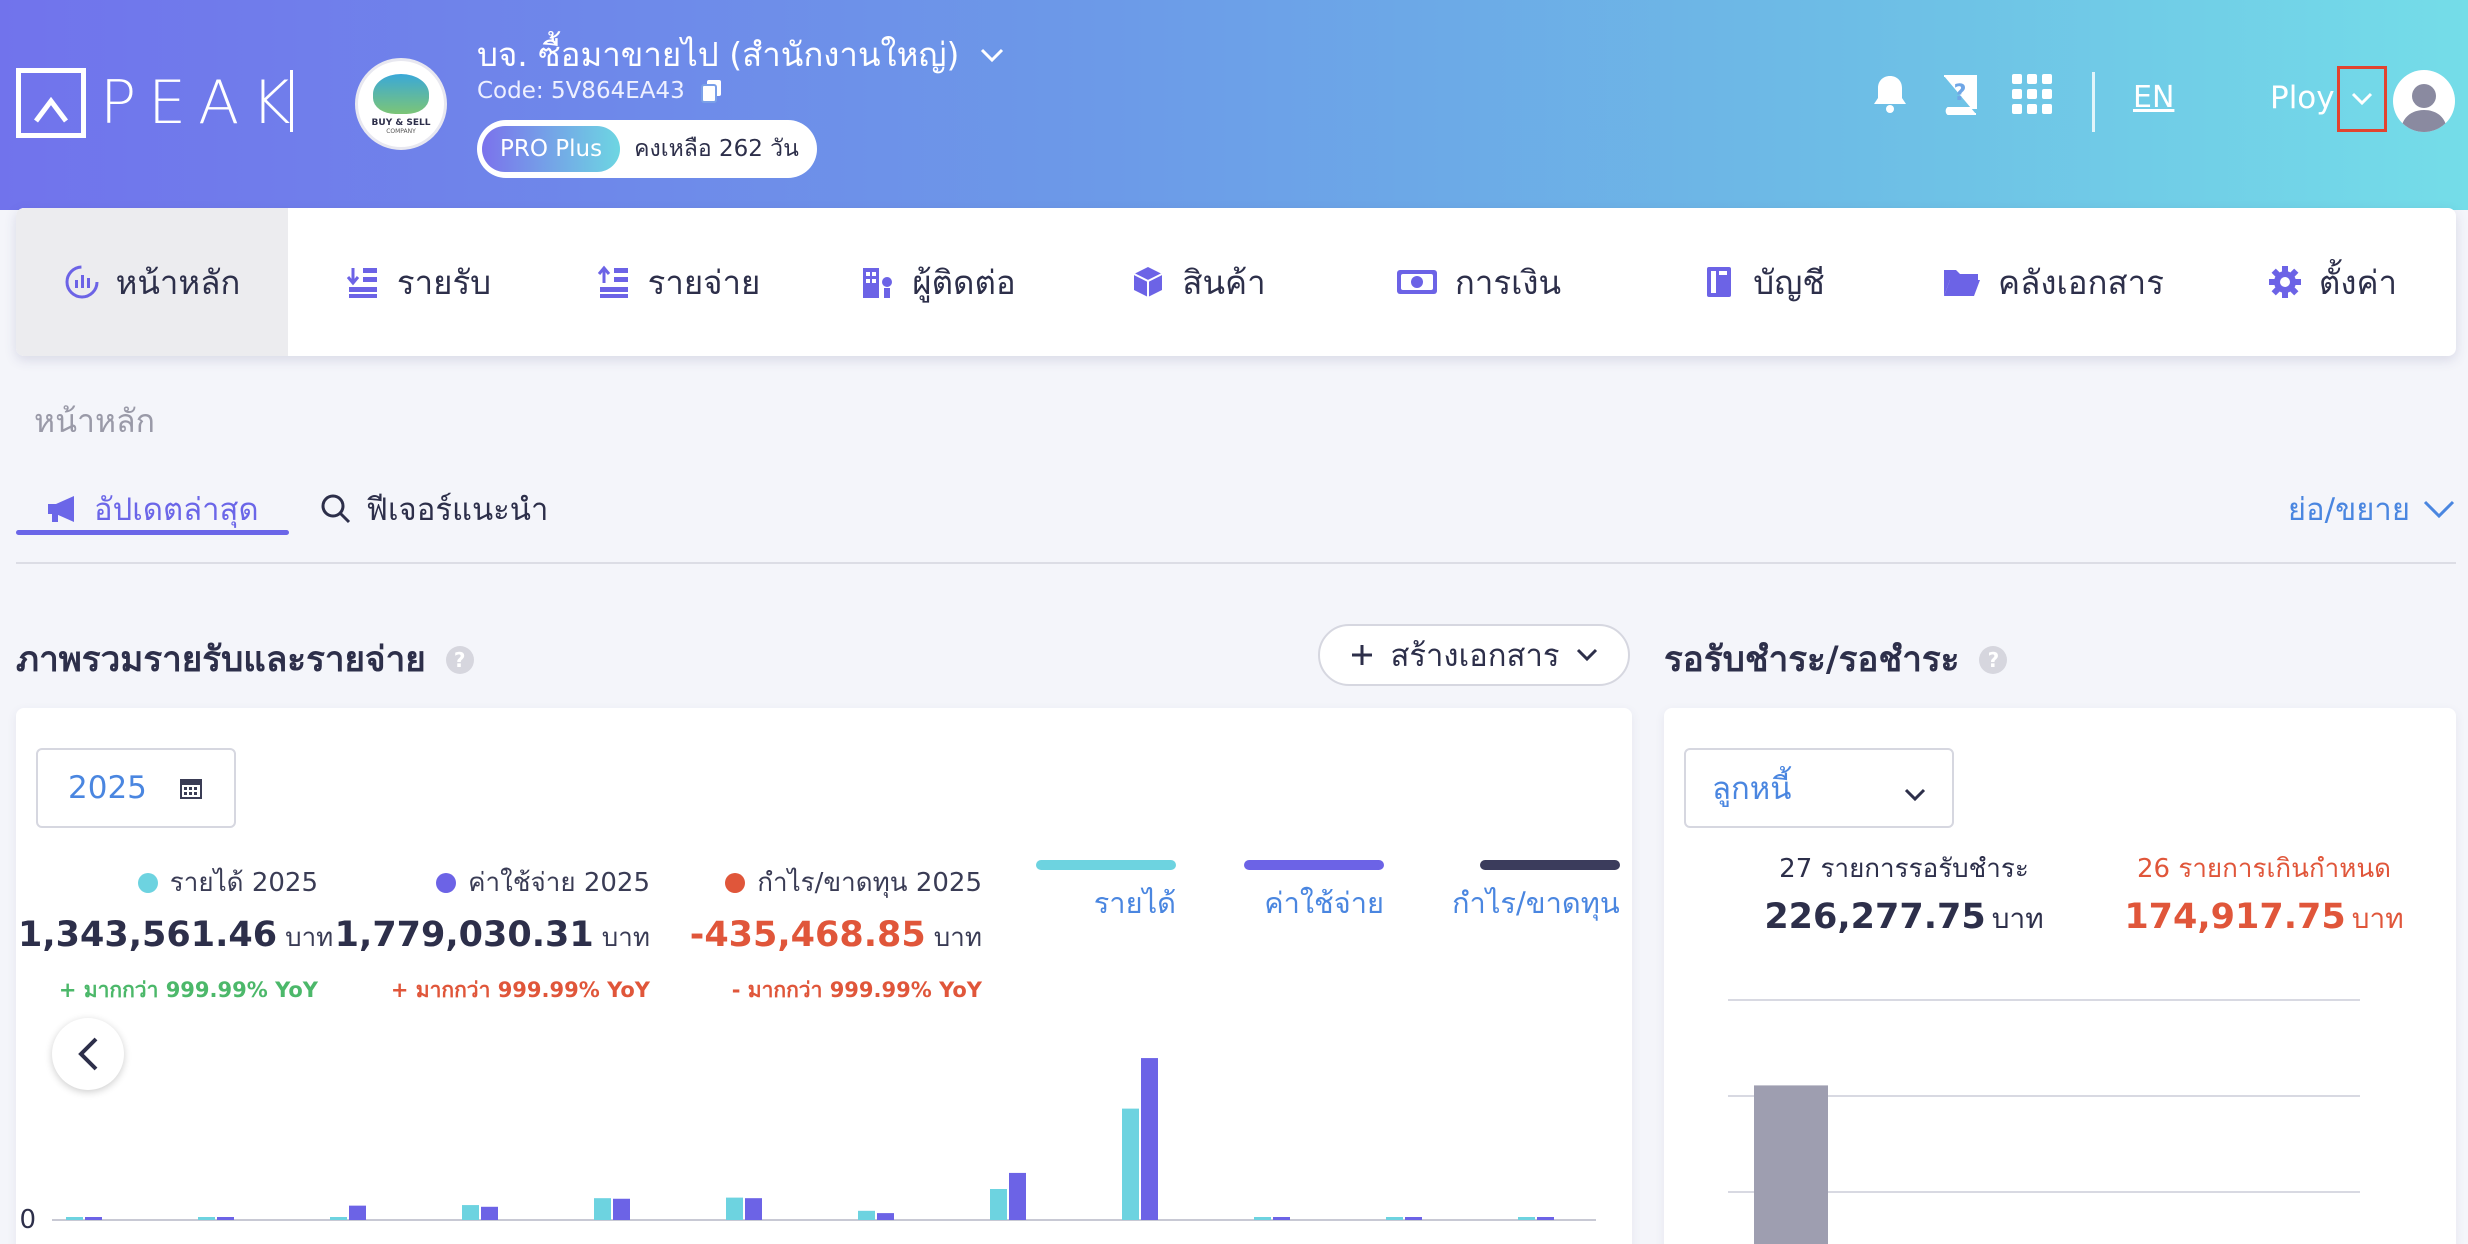 The image size is (2468, 1244). What do you see at coordinates (678, 282) in the screenshot?
I see `nav-item-expense: รายจ่าย` at bounding box center [678, 282].